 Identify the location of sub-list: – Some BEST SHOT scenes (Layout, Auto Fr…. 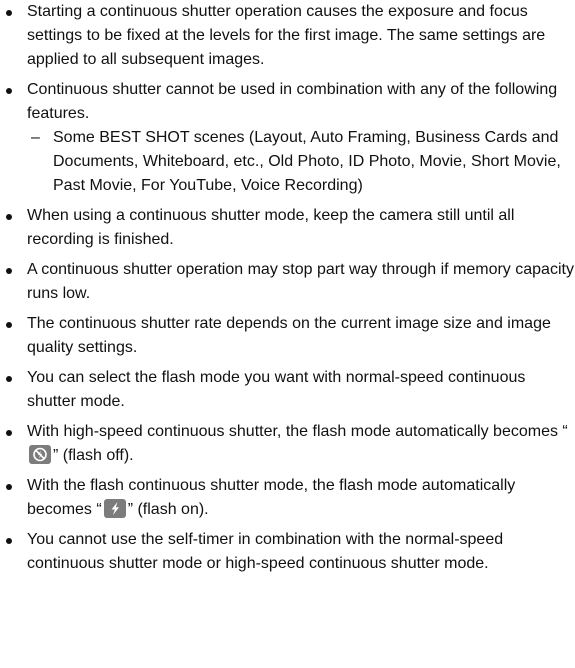
(301, 162).